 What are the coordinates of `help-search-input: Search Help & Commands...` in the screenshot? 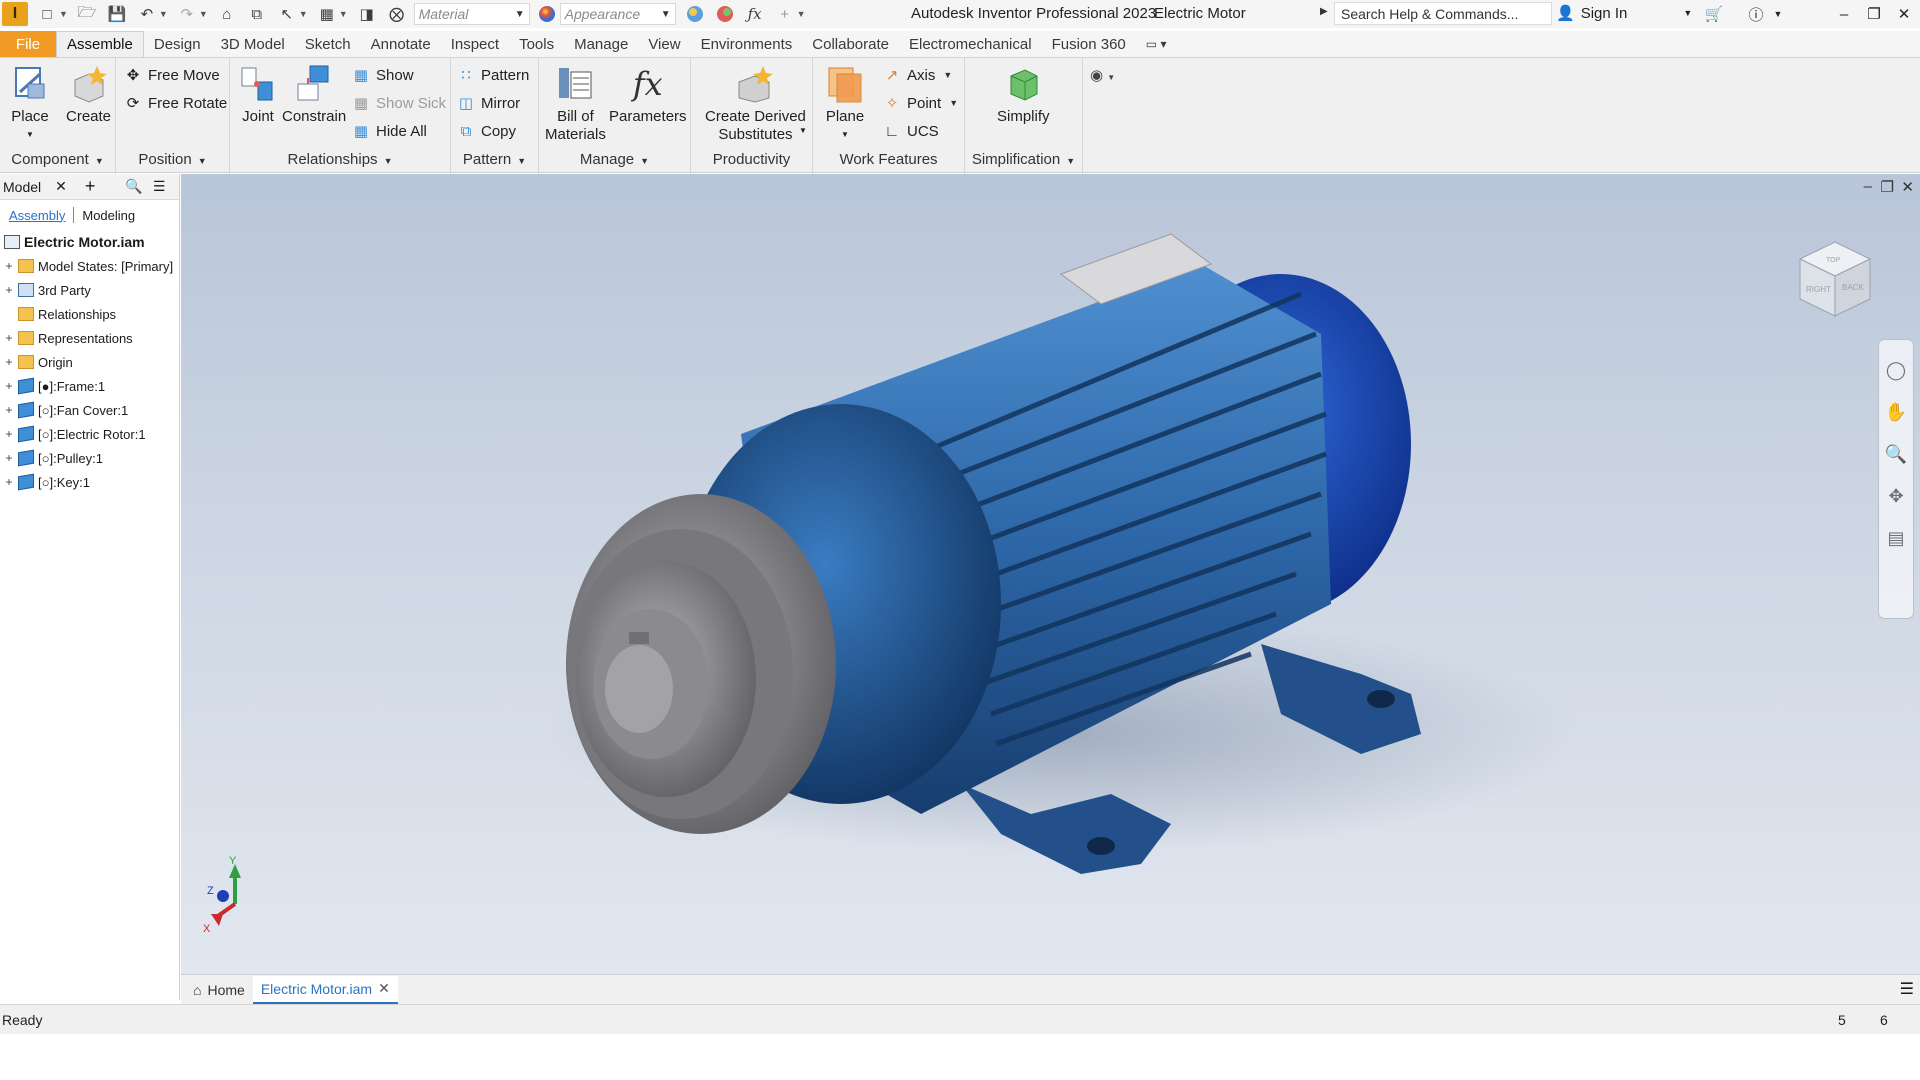 It's located at (1443, 13).